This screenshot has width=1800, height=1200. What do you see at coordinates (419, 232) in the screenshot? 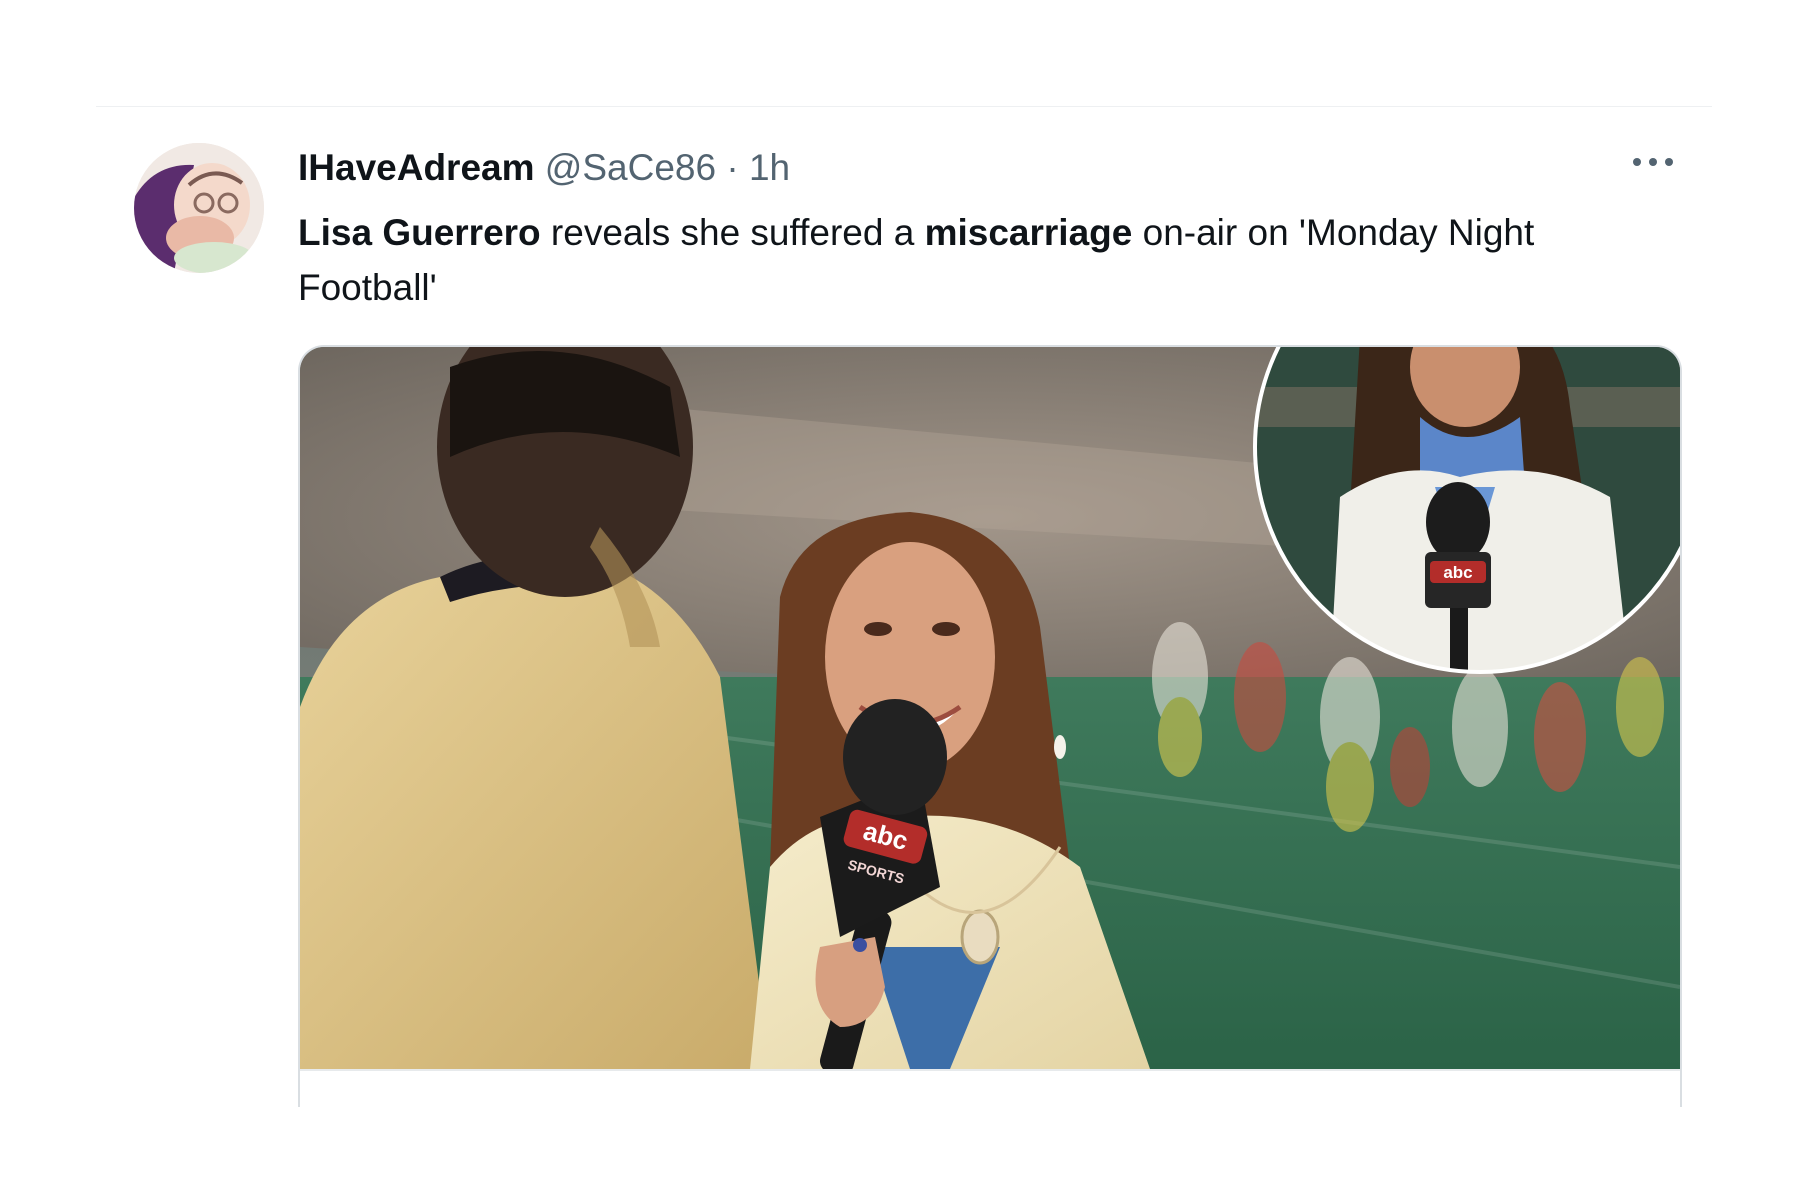
I see `highlighted-name: Lisa Guerrero` at bounding box center [419, 232].